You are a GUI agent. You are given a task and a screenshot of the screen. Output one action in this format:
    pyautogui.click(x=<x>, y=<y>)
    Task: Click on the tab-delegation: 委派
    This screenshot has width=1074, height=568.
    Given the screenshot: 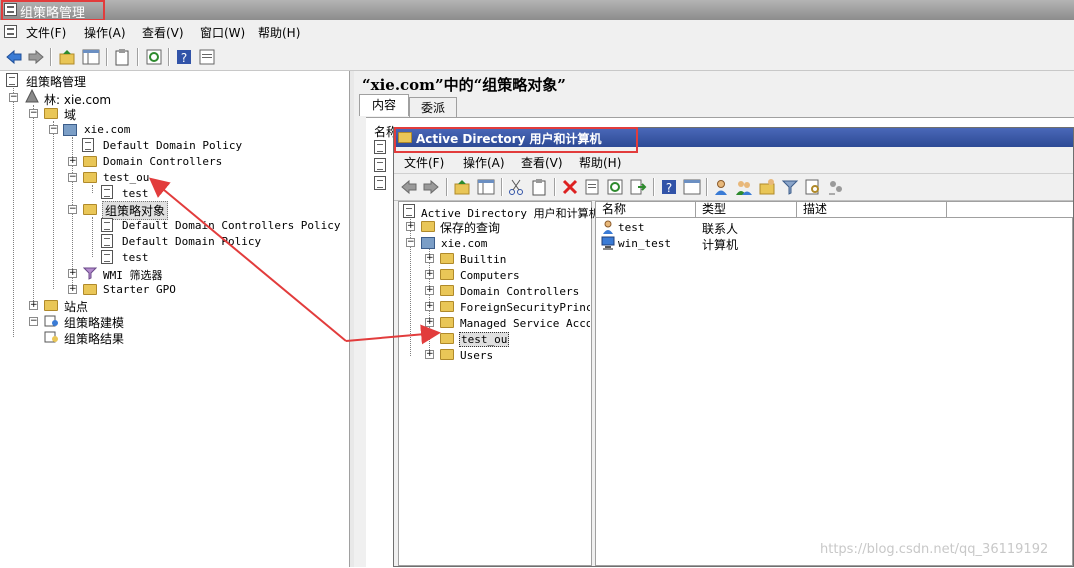 What is the action you would take?
    pyautogui.click(x=433, y=107)
    